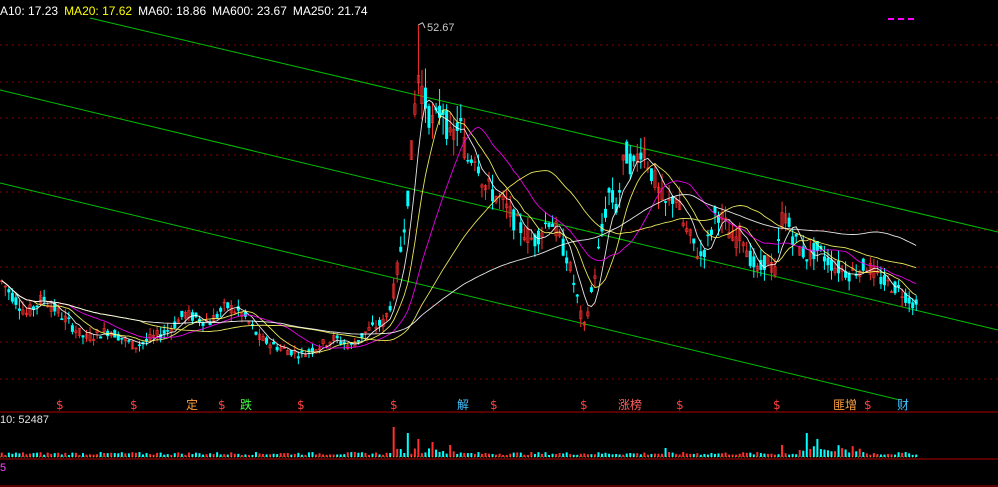 This screenshot has width=998, height=487. What do you see at coordinates (246, 405) in the screenshot?
I see `event-marker: 跌` at bounding box center [246, 405].